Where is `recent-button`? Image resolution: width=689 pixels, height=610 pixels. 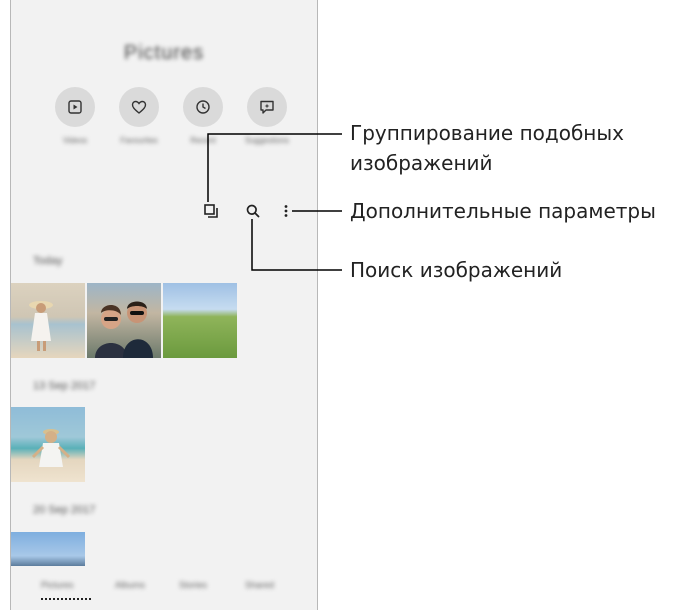
recent-button is located at coordinates (203, 107).